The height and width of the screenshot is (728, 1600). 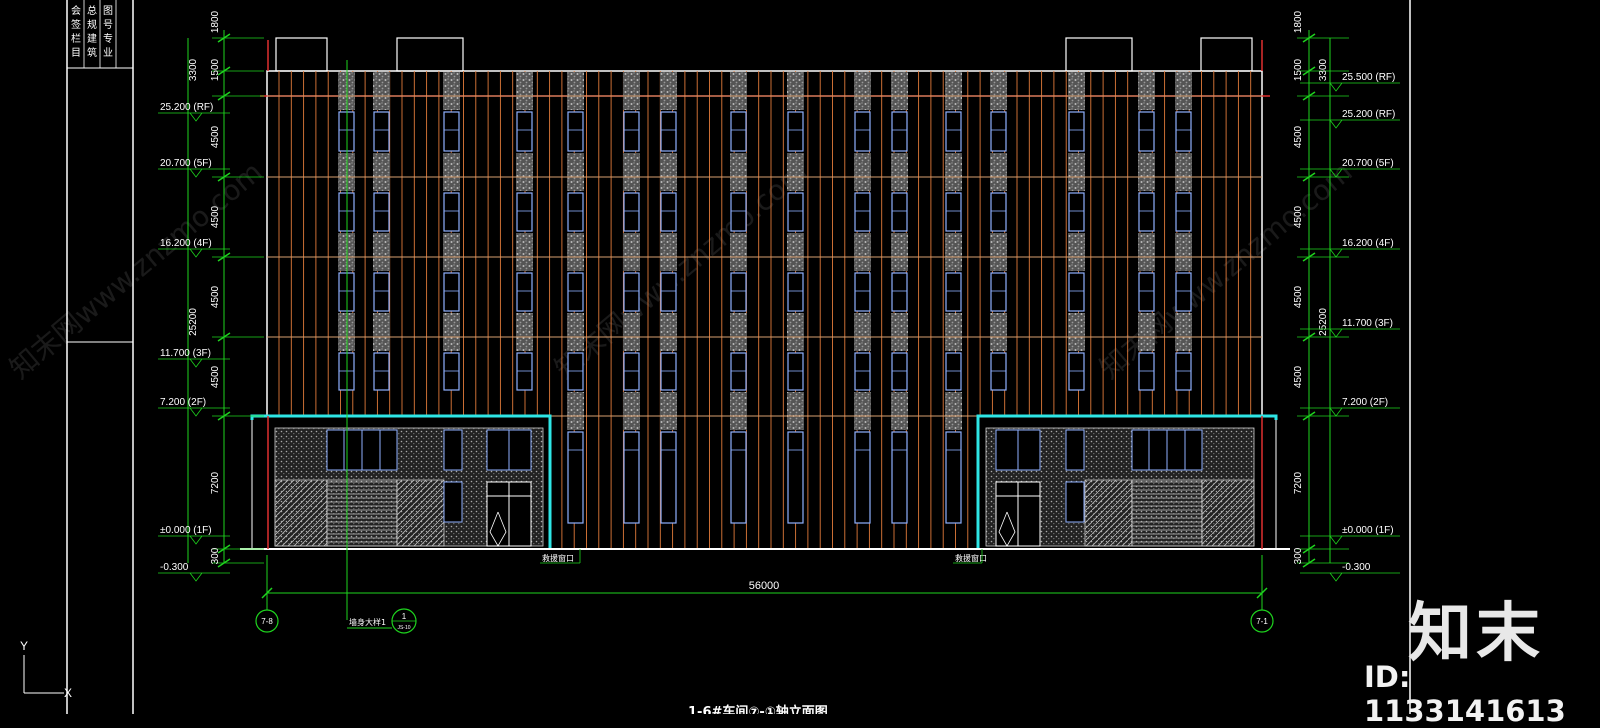 I want to click on watermark-text: 知末网www.znzmo.com, so click(x=135, y=270).